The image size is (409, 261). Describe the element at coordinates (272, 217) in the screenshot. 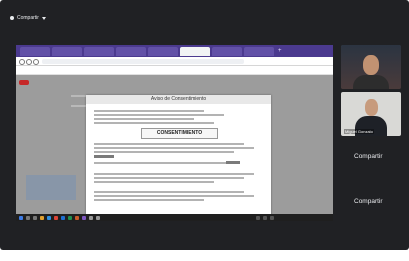

I see `volume-icon` at that location.